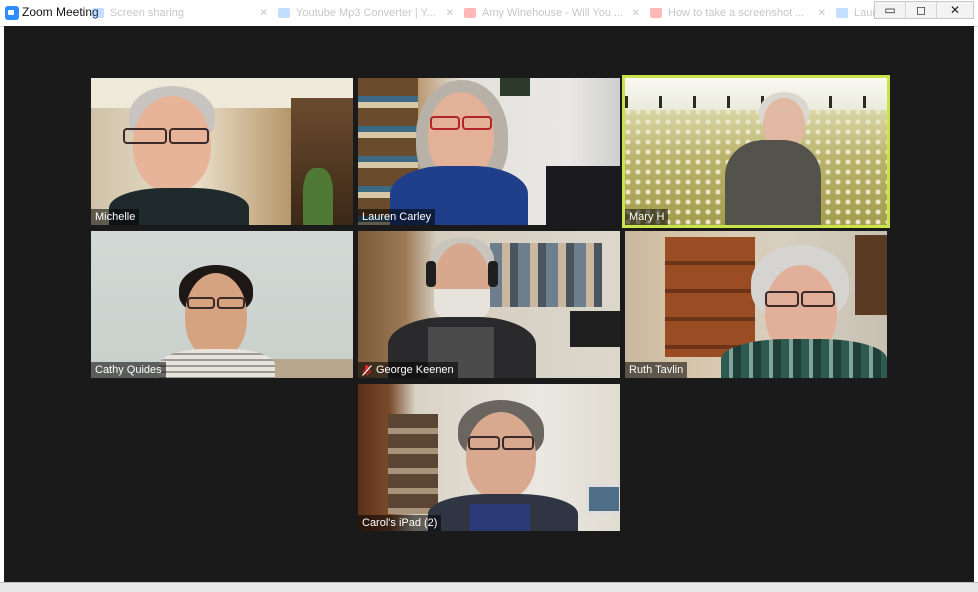 The image size is (978, 592). I want to click on window-controls: ▭ ◻ ✕, so click(924, 10).